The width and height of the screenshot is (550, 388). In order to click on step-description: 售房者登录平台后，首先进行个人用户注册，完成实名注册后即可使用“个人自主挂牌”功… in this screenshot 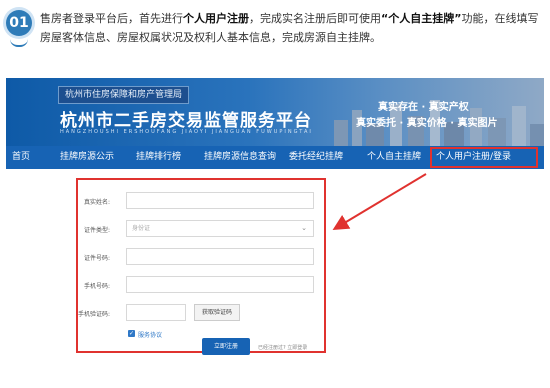, I will do `click(290, 28)`.